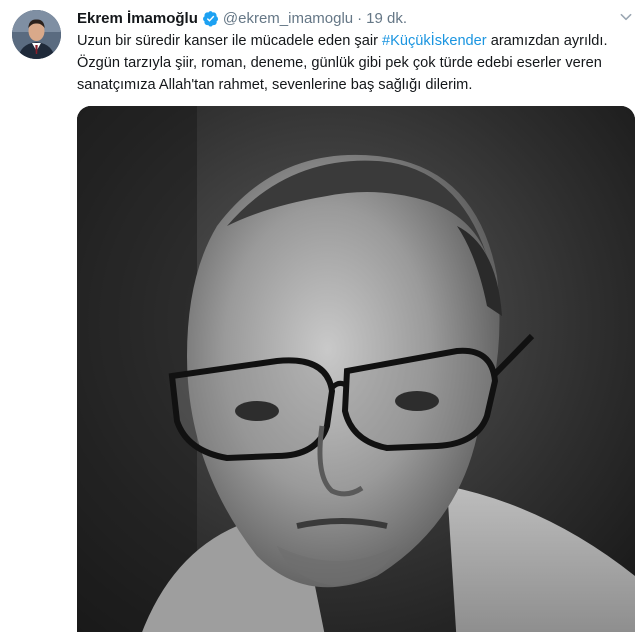 This screenshot has width=643, height=632. Describe the element at coordinates (288, 18) in the screenshot. I see `handle: @ekrem_imamoglu` at that location.